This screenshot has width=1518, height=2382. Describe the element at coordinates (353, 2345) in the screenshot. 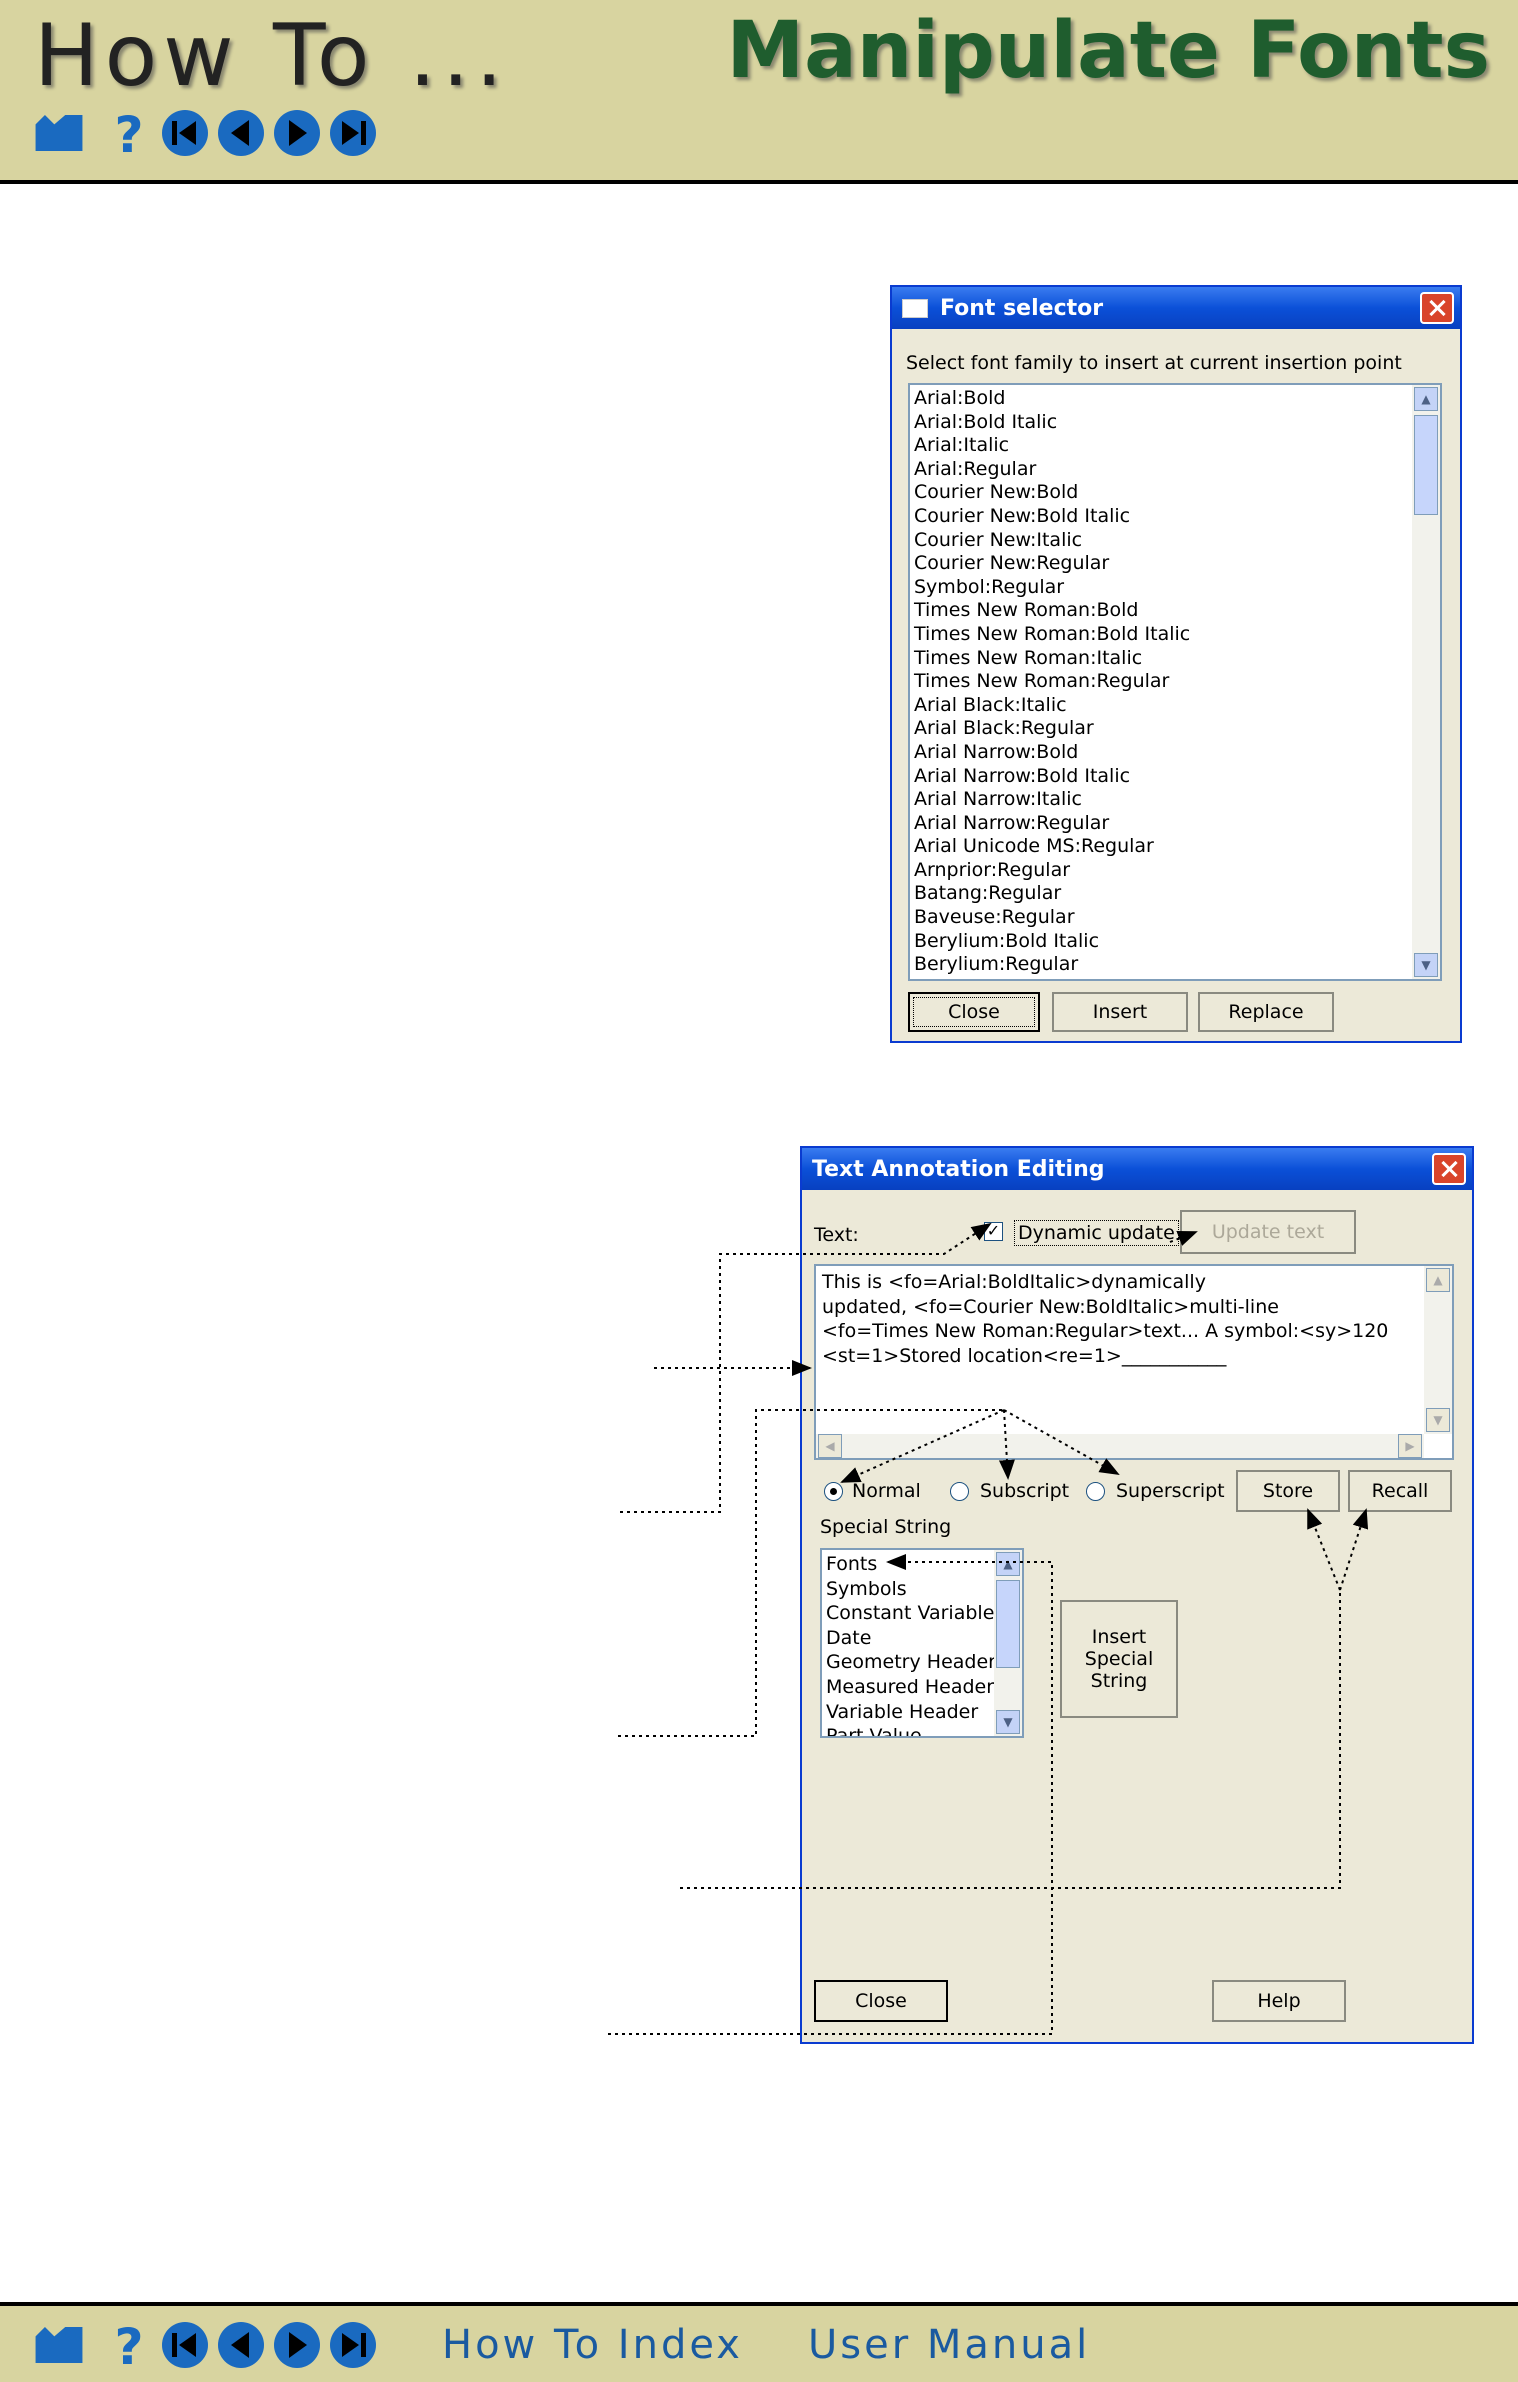

I see `last-page-icon` at that location.